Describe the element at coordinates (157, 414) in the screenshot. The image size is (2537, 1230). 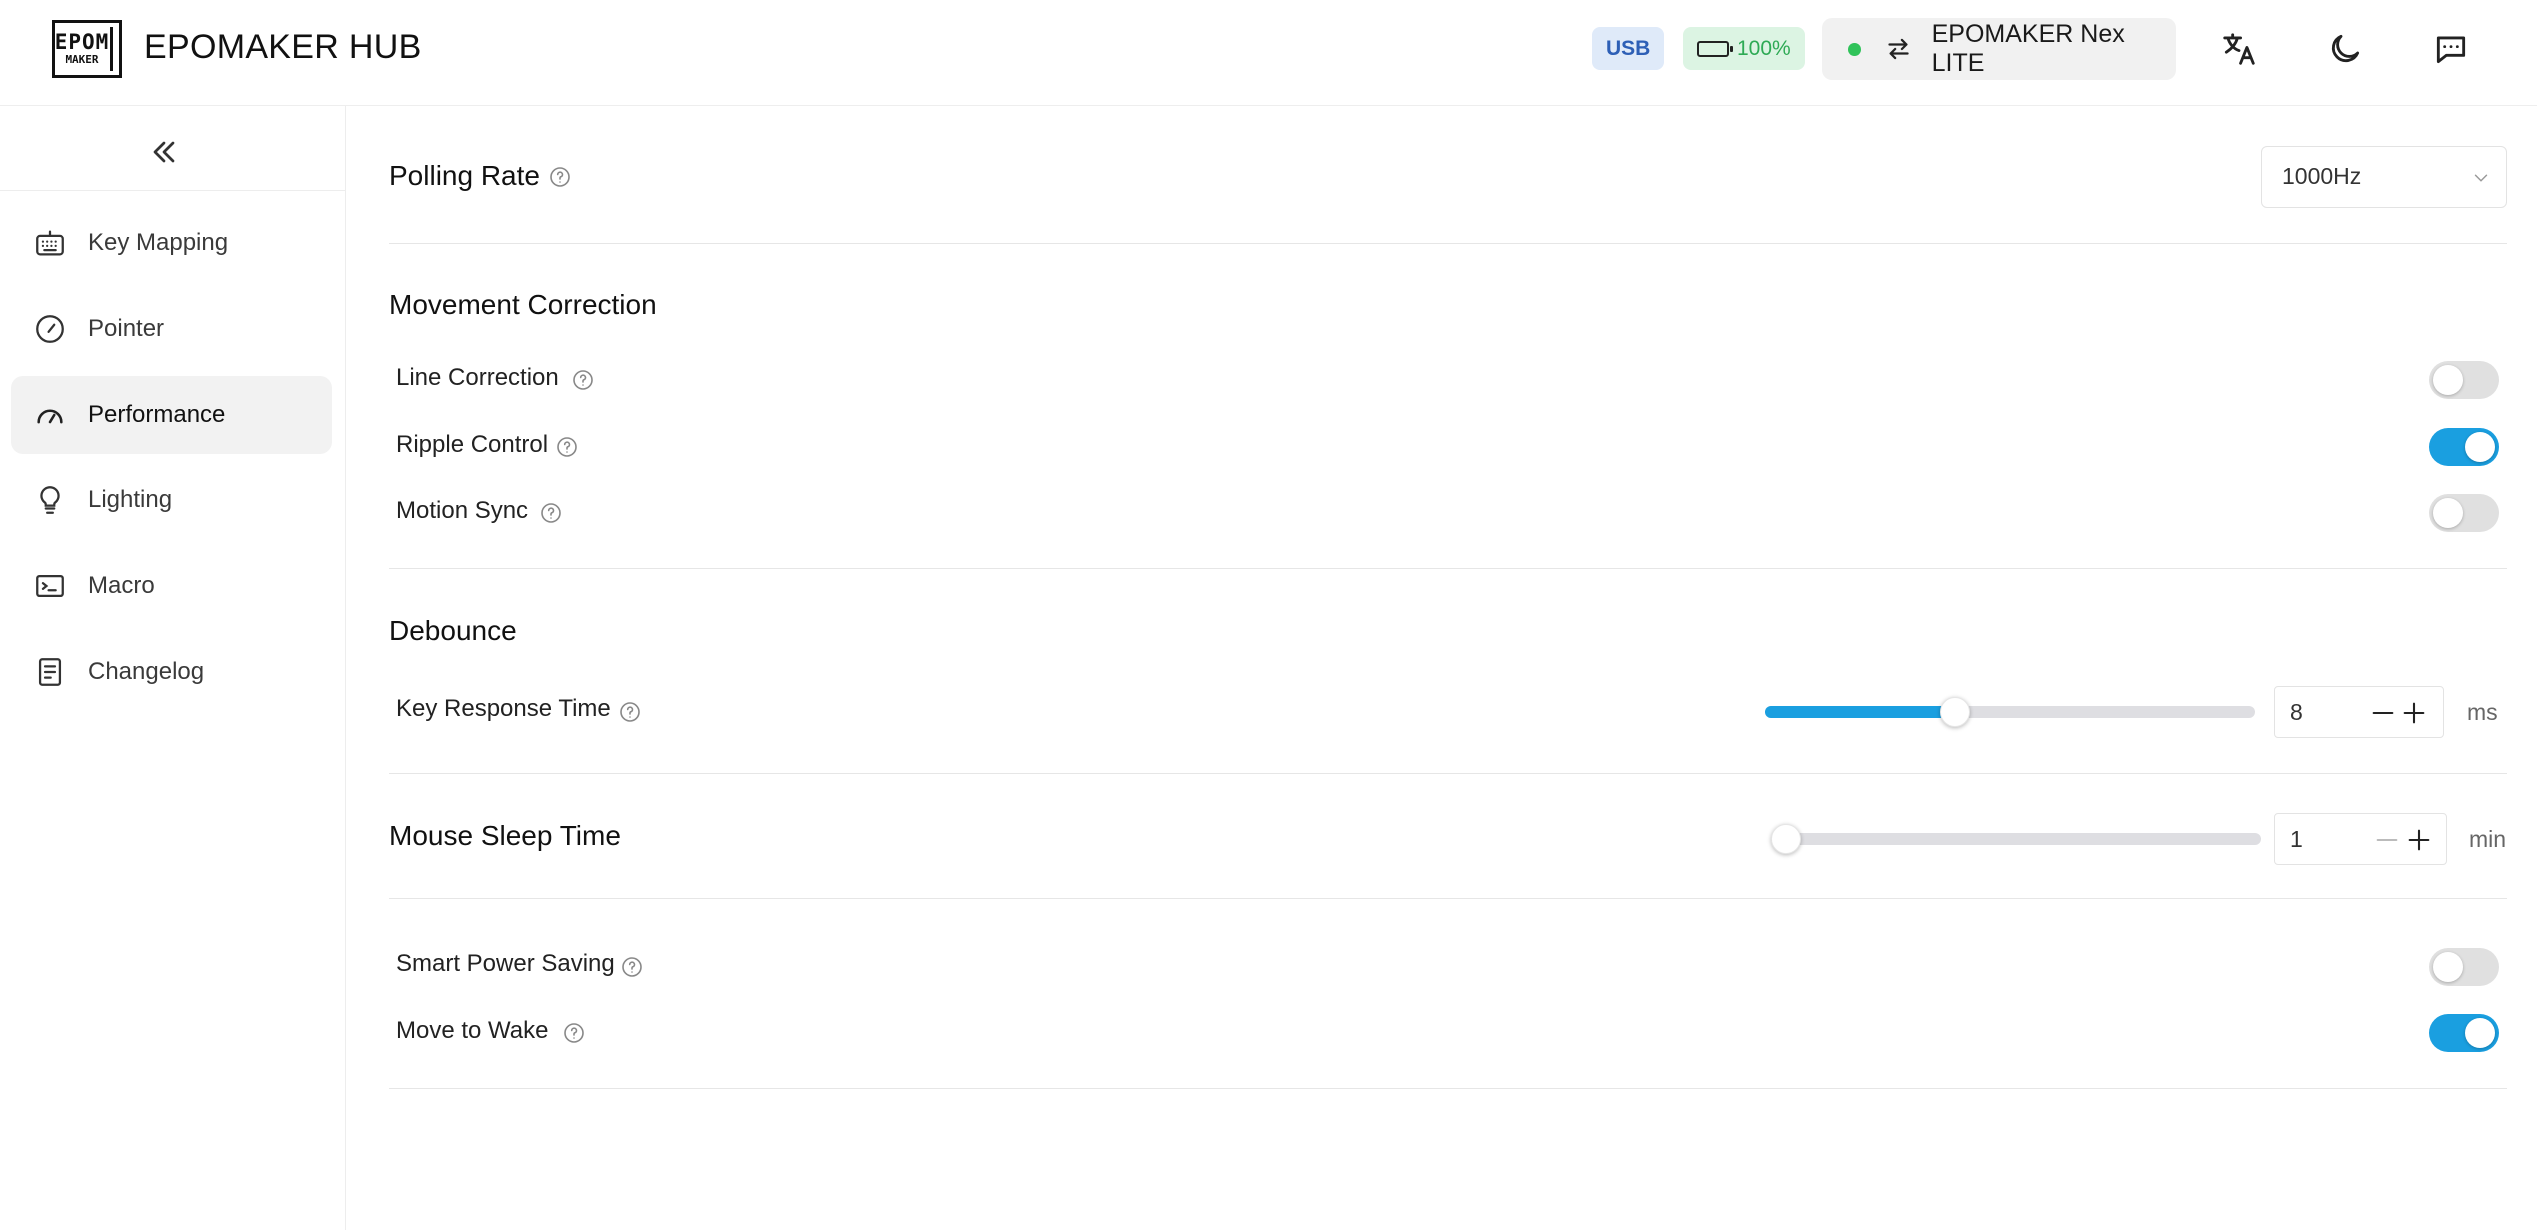
I see `sidebar-item-label: Performance` at that location.